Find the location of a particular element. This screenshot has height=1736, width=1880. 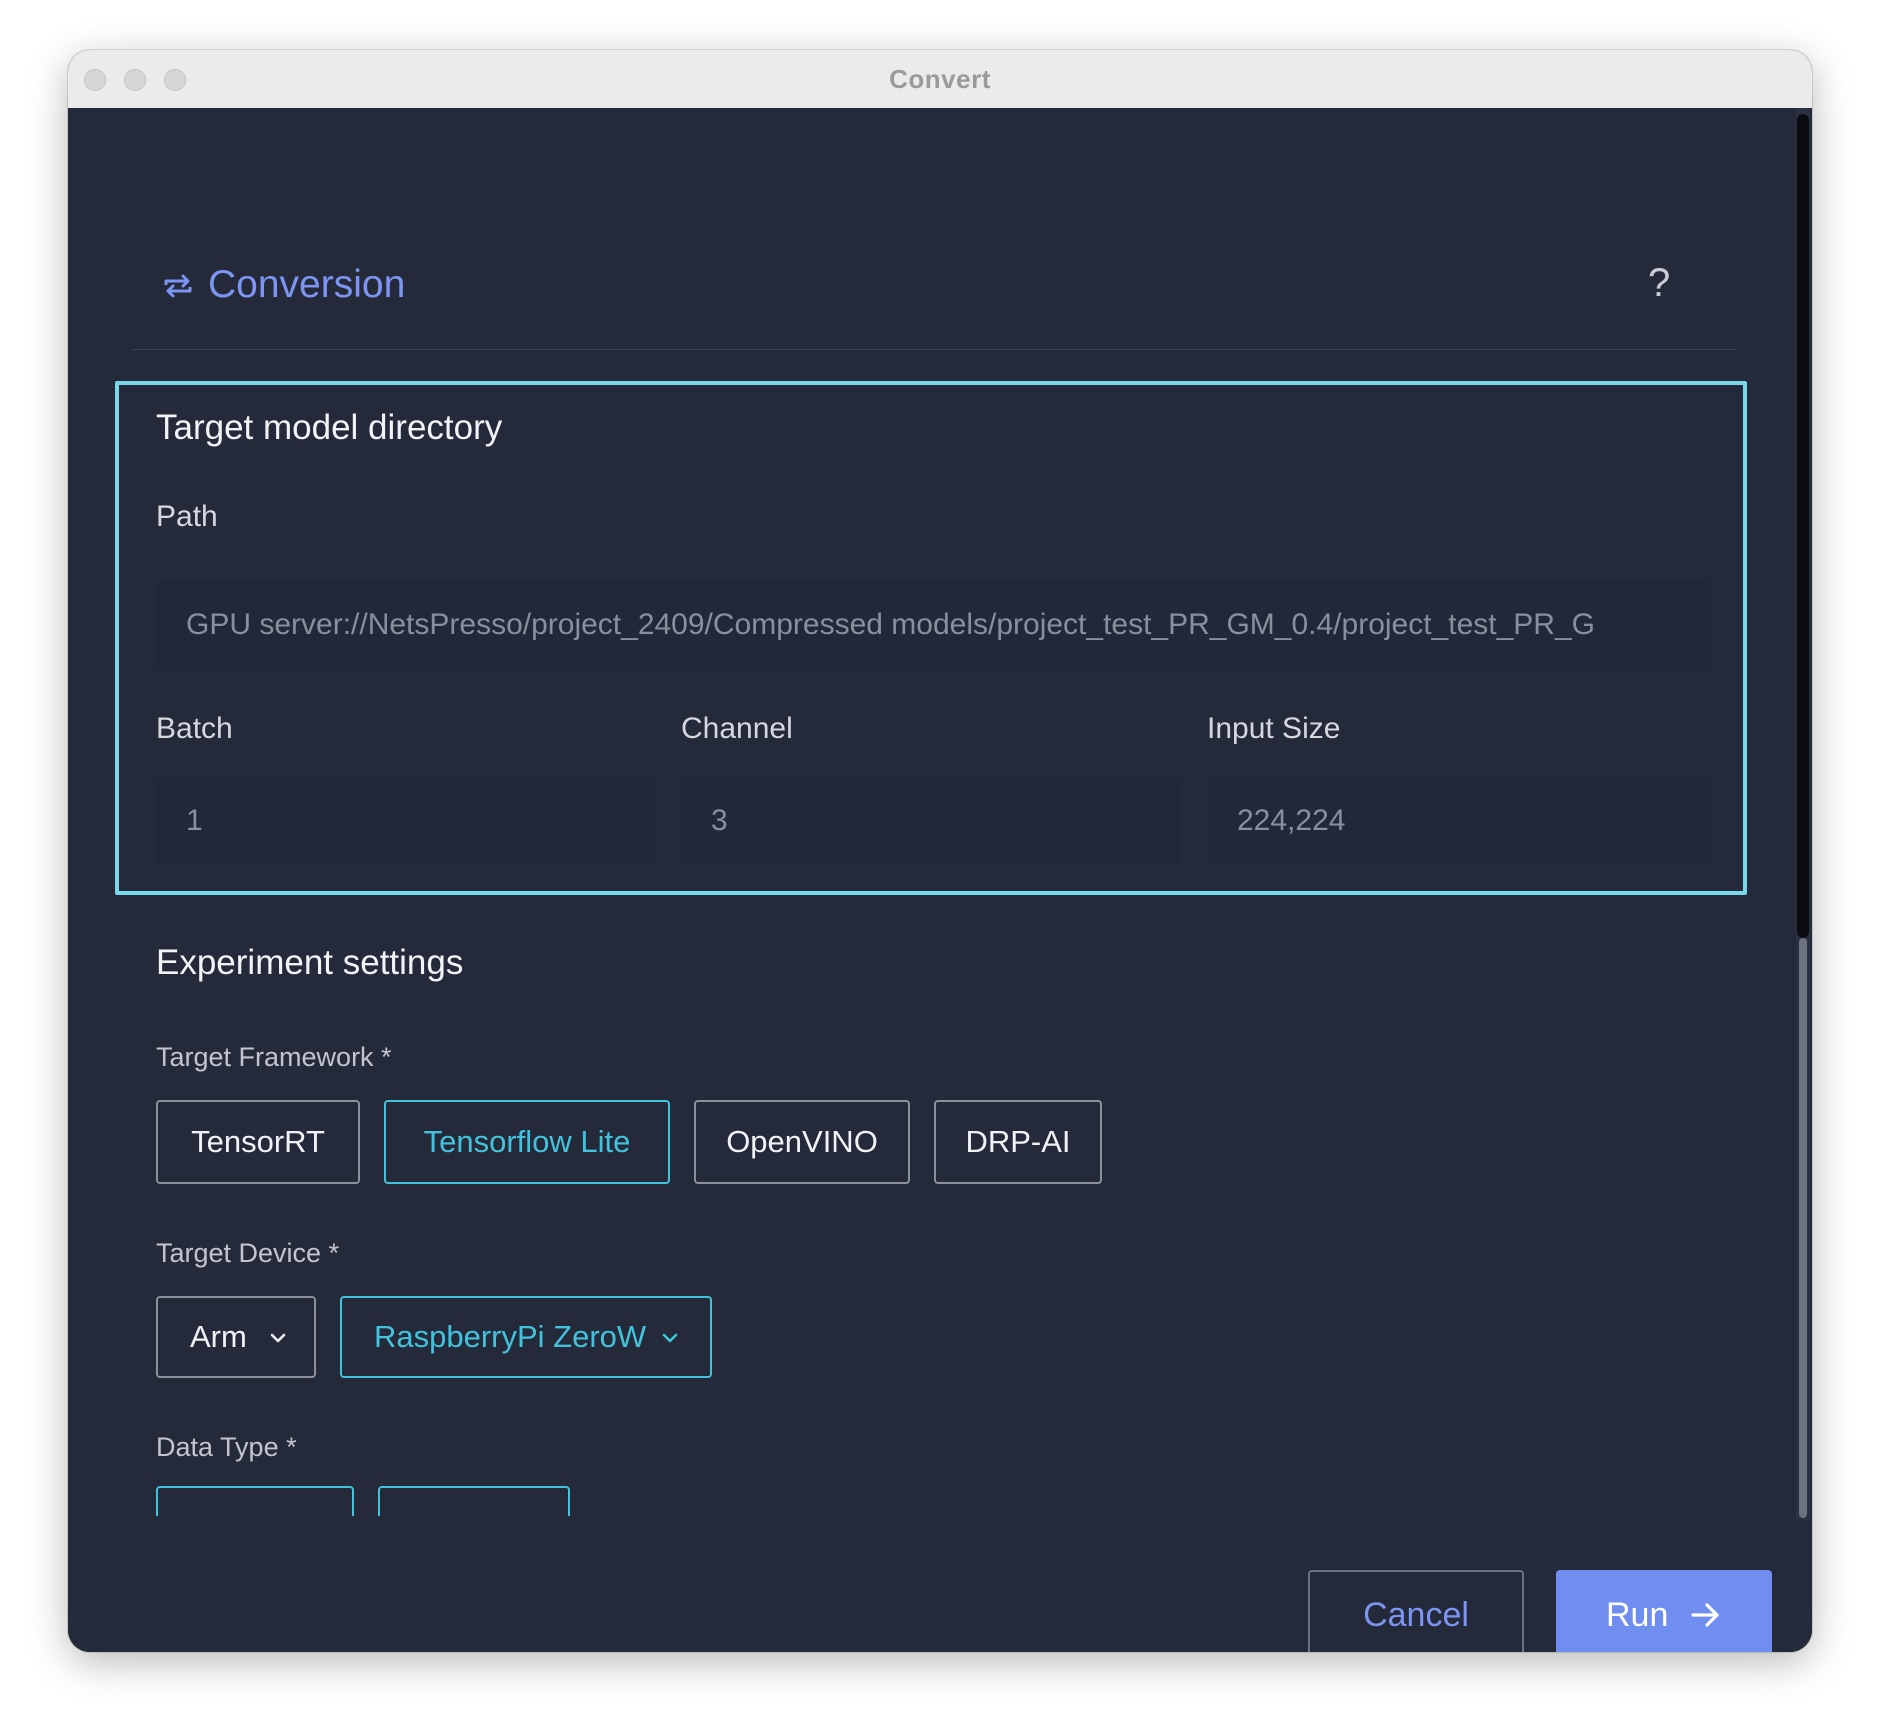

batch-field: 1 is located at coordinates (405, 821).